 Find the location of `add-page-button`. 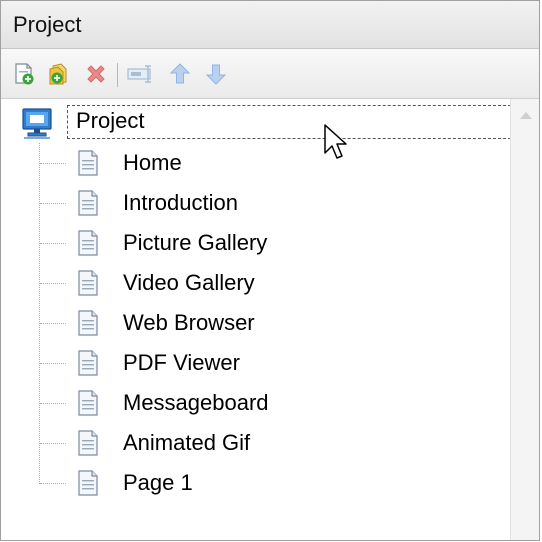

add-page-button is located at coordinates (24, 74).